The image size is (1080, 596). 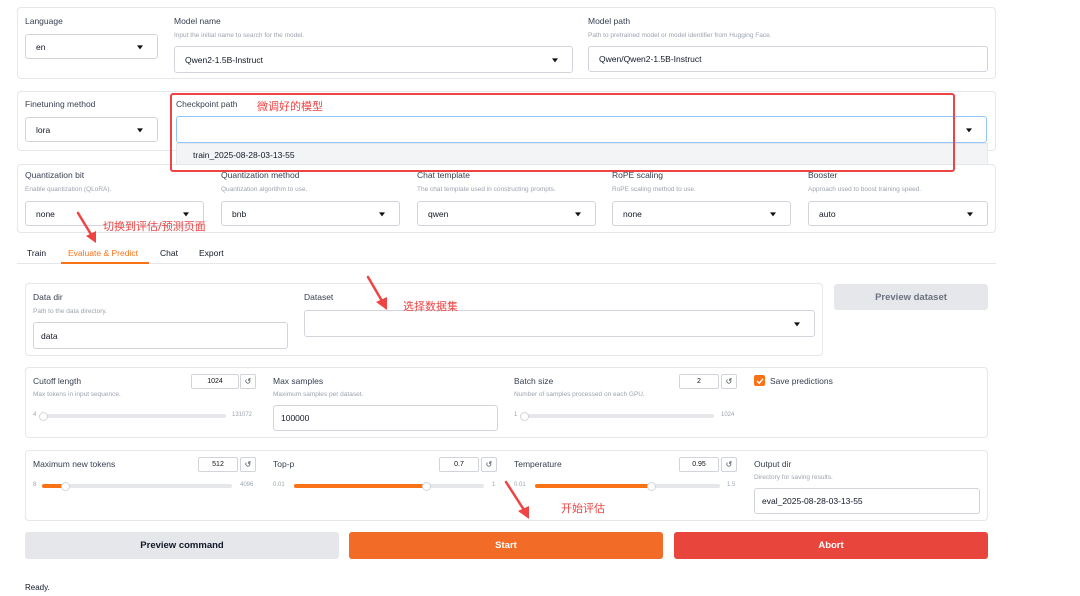 I want to click on checkpoint-path-select, so click(x=581, y=129).